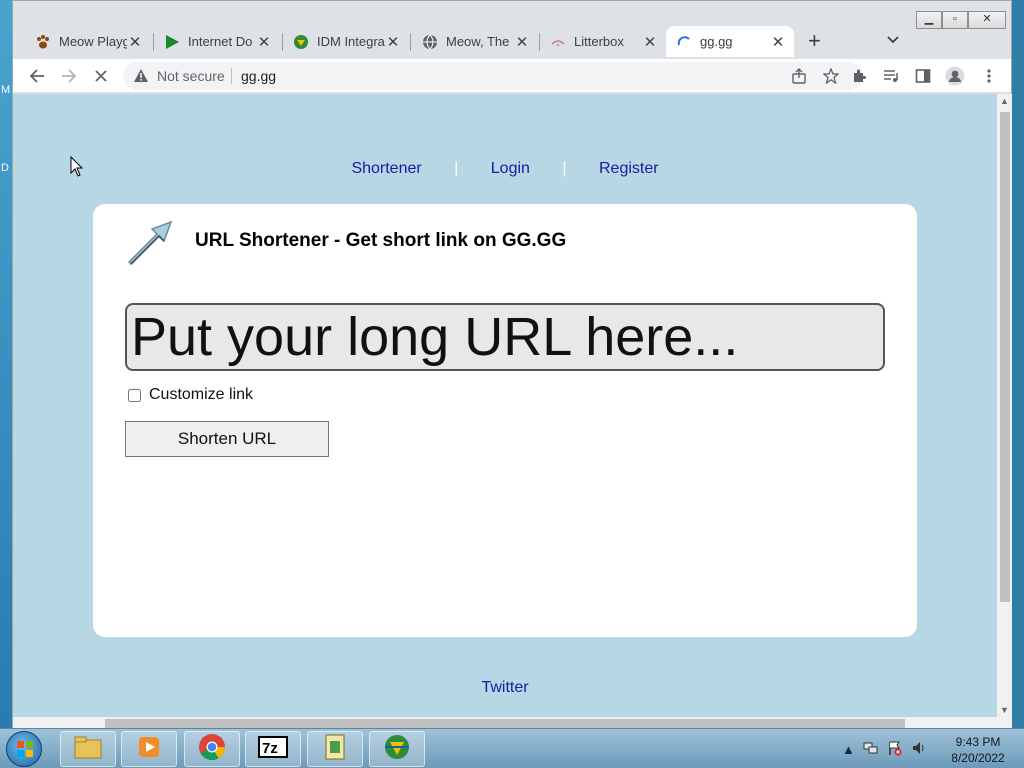  I want to click on start-button, so click(24, 749).